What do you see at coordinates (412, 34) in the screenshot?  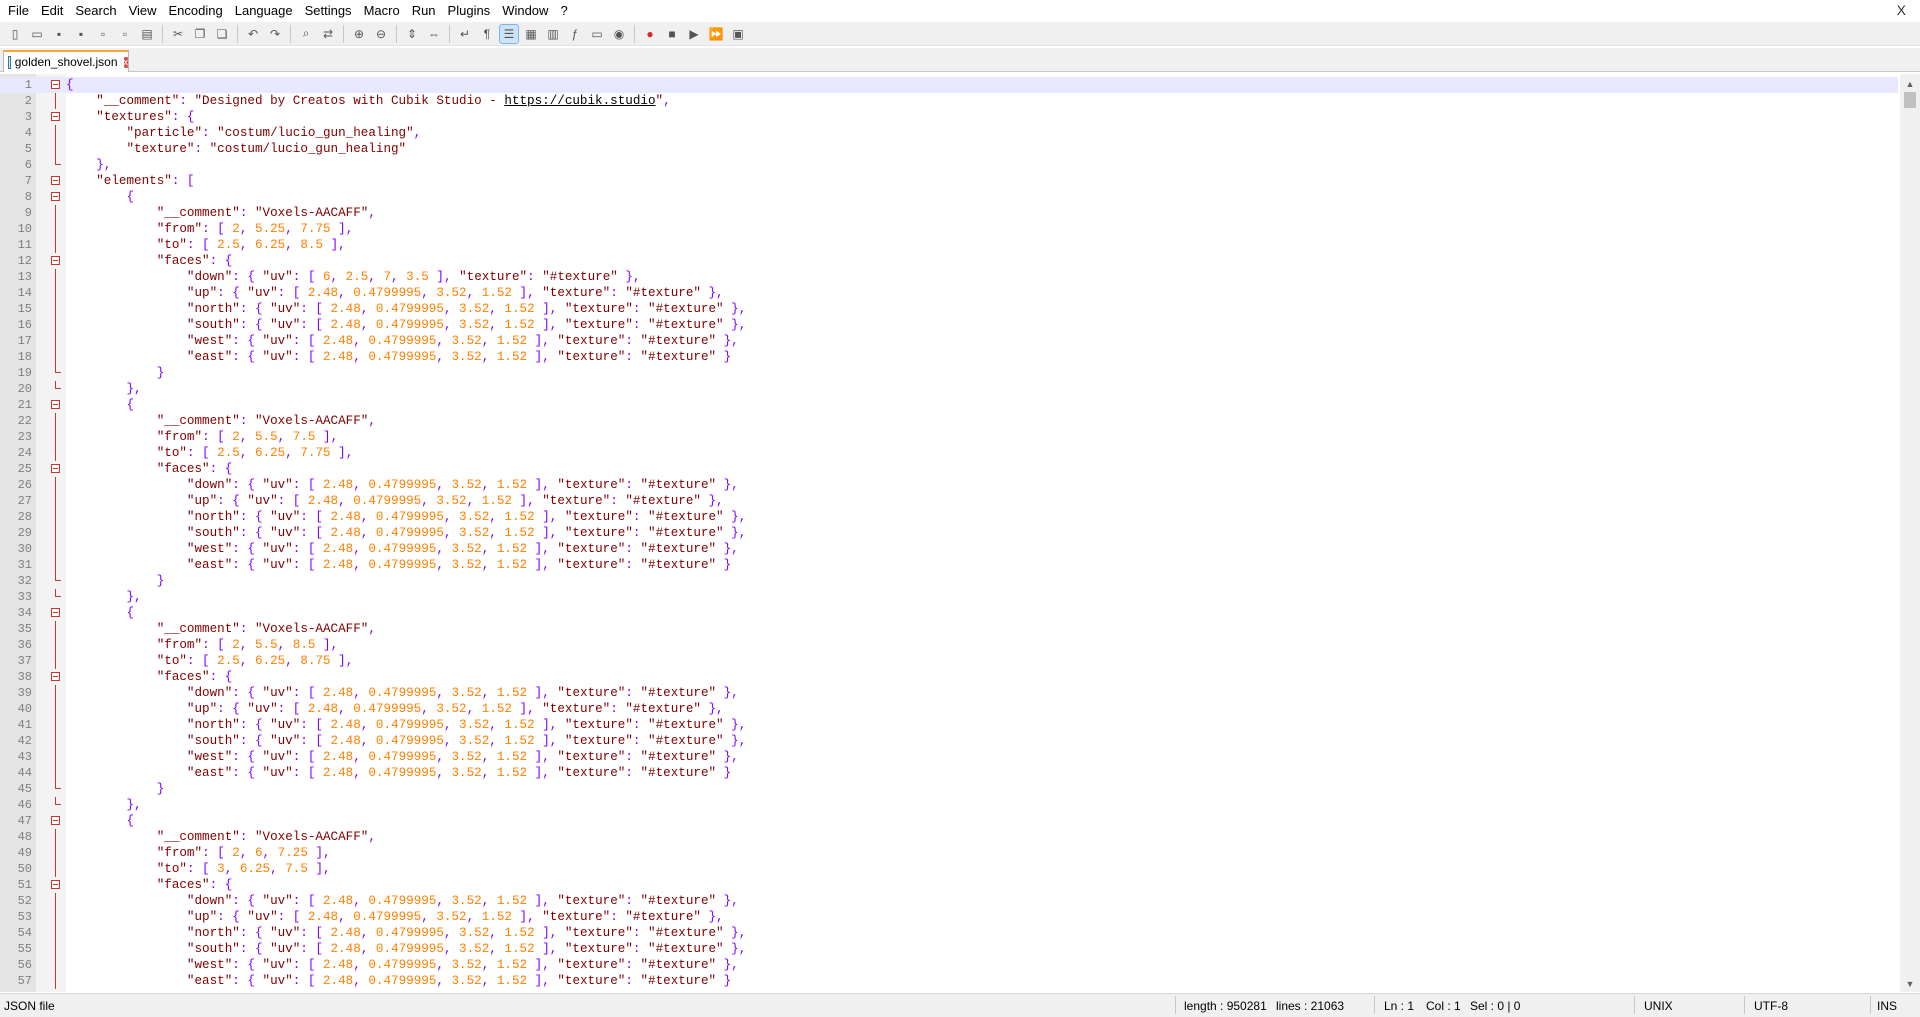 I see `sync-vertical-icon: ⇕` at bounding box center [412, 34].